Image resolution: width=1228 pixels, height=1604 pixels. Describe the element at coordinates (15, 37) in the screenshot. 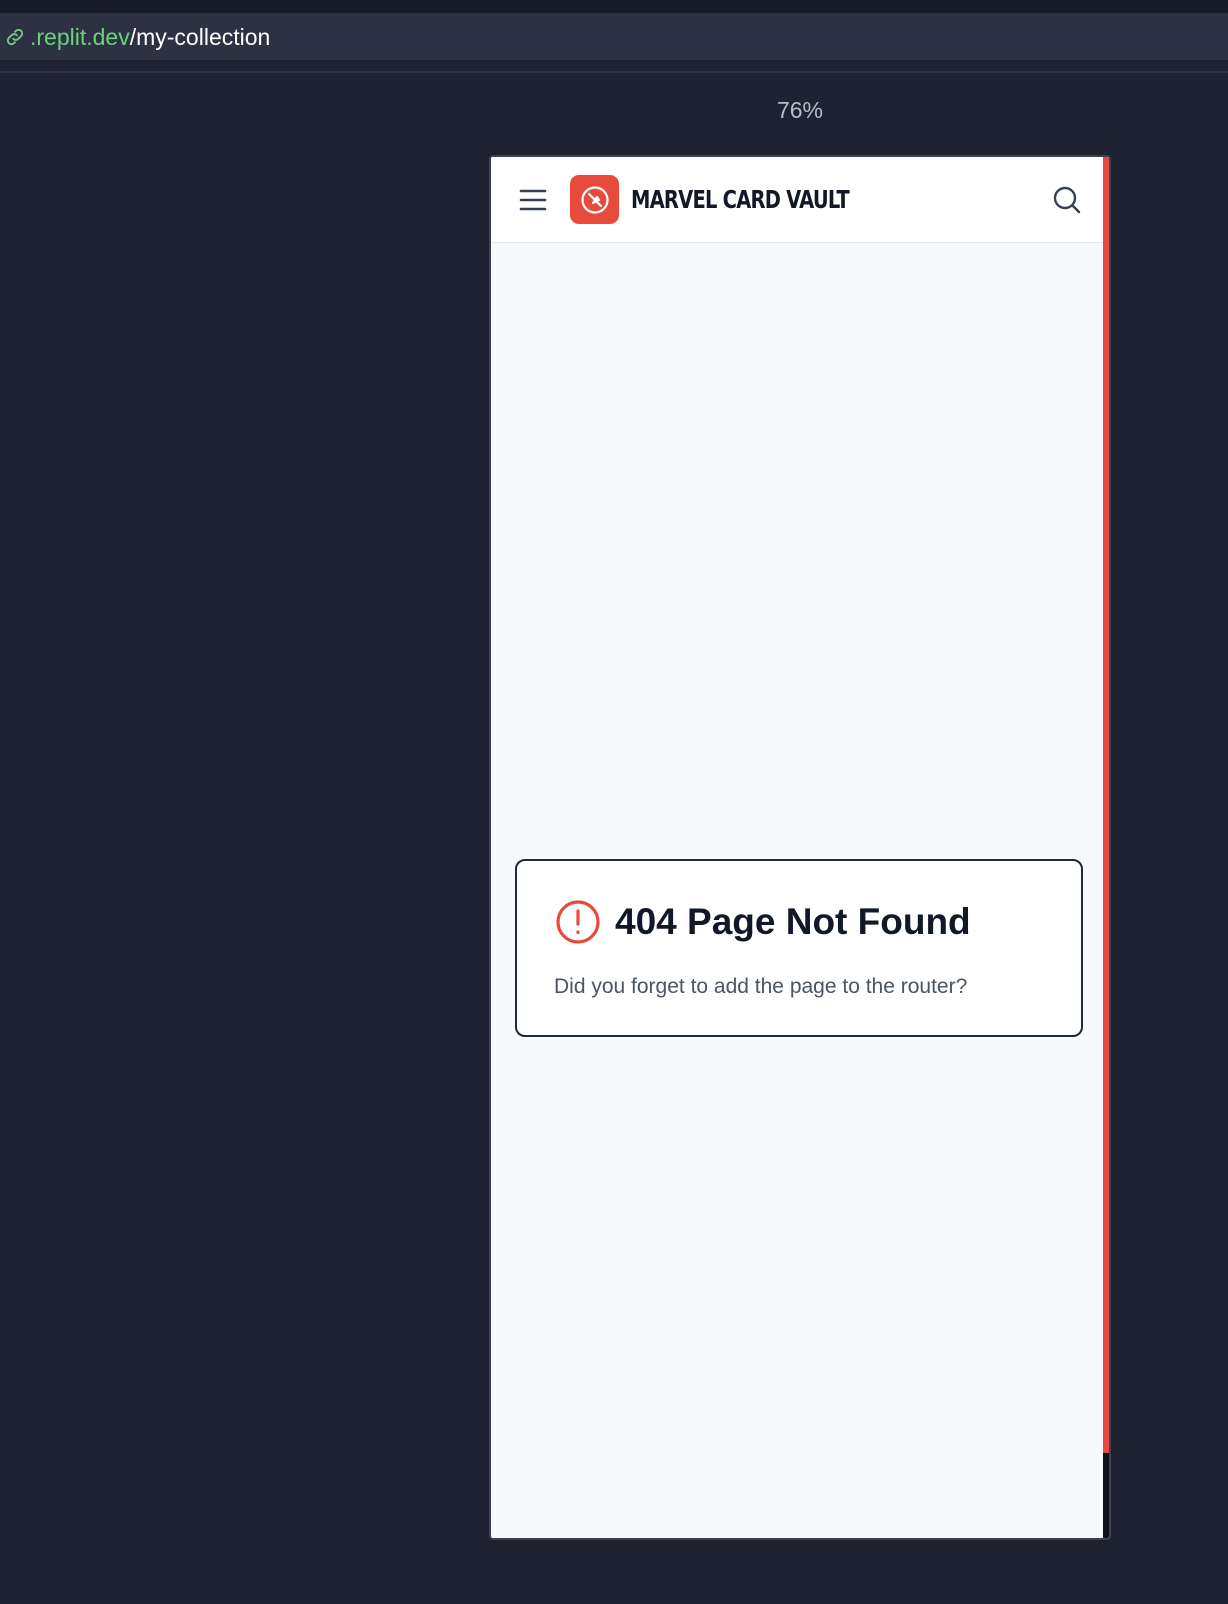

I see `link-icon` at that location.